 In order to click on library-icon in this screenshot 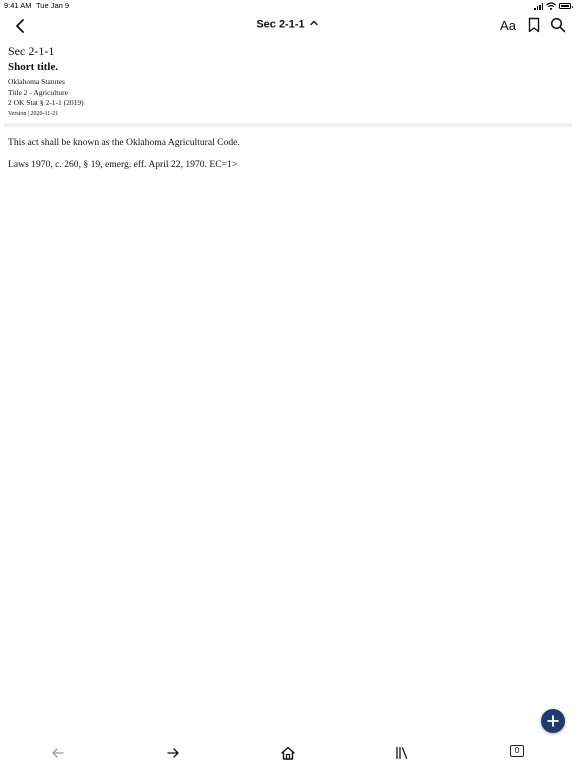, I will do `click(402, 753)`.